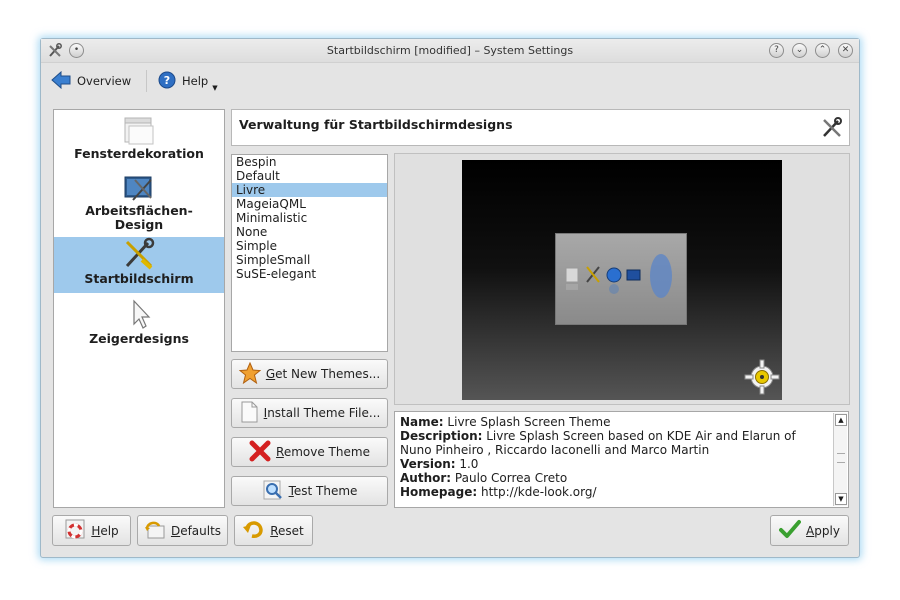 This screenshot has width=900, height=600. I want to click on button-label: pply, so click(827, 530).